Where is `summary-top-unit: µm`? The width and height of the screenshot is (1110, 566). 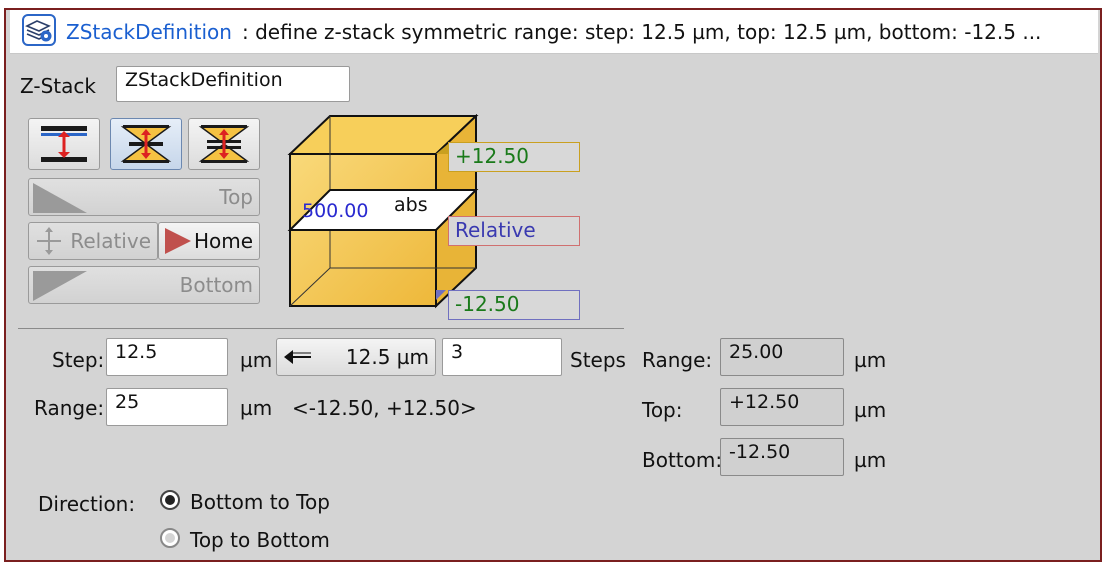 summary-top-unit: µm is located at coordinates (870, 410).